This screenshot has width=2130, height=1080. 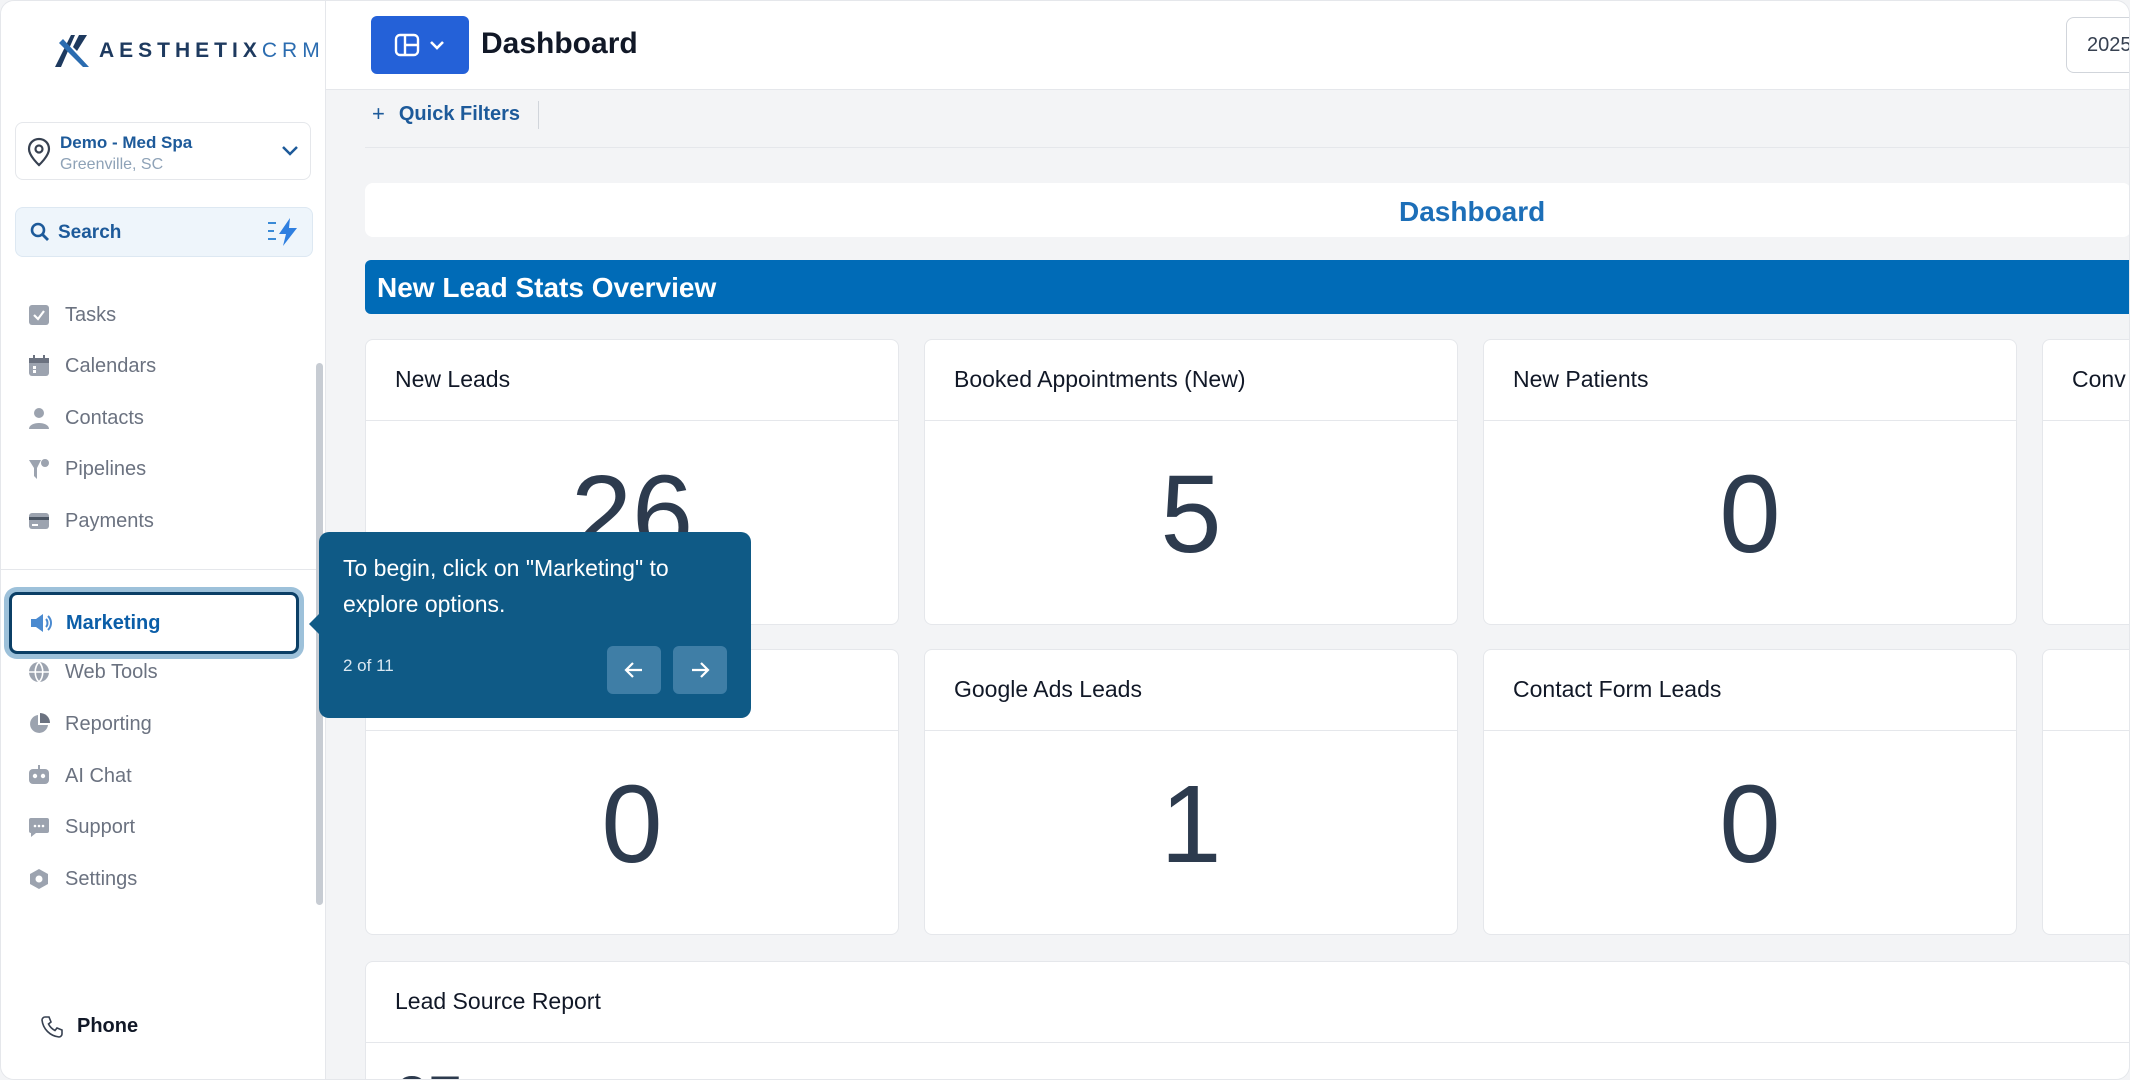 I want to click on phone-button: Phone, so click(x=89, y=1026).